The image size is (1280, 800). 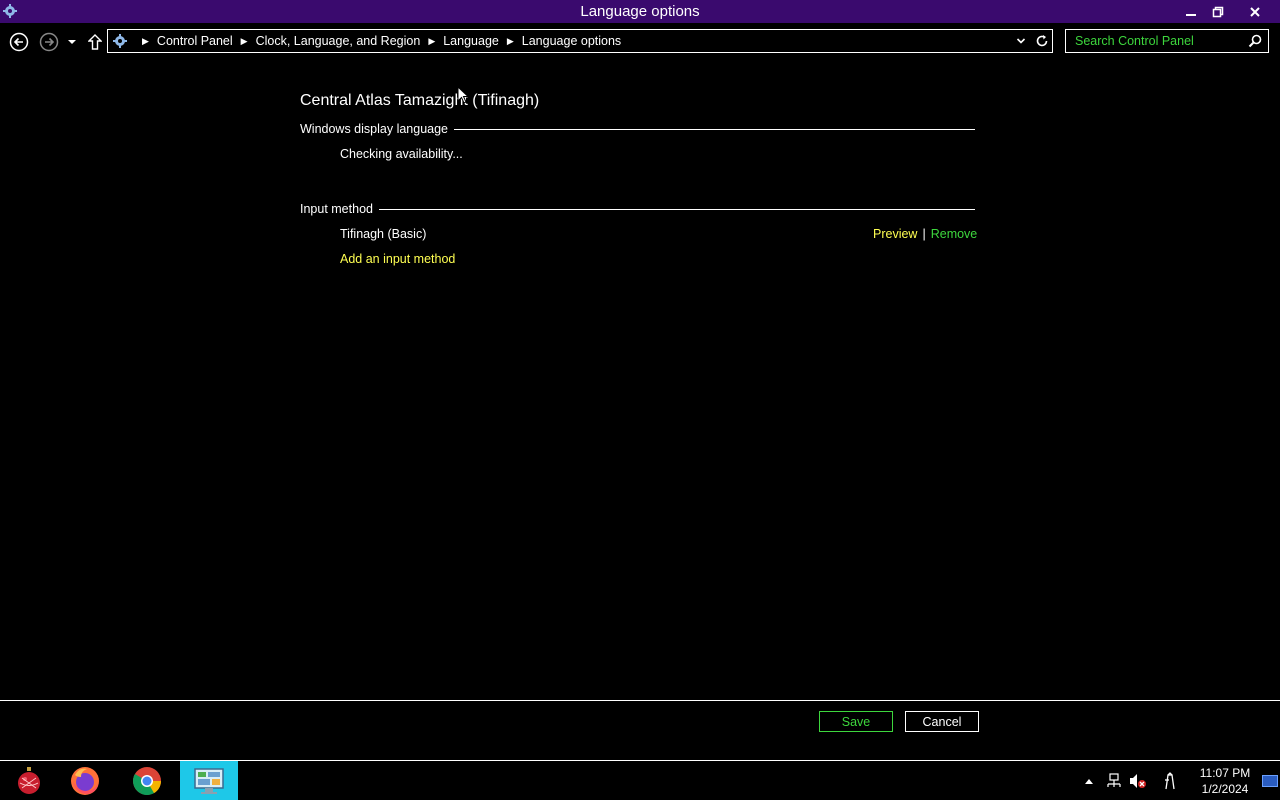 I want to click on restore-button, so click(x=1218, y=11).